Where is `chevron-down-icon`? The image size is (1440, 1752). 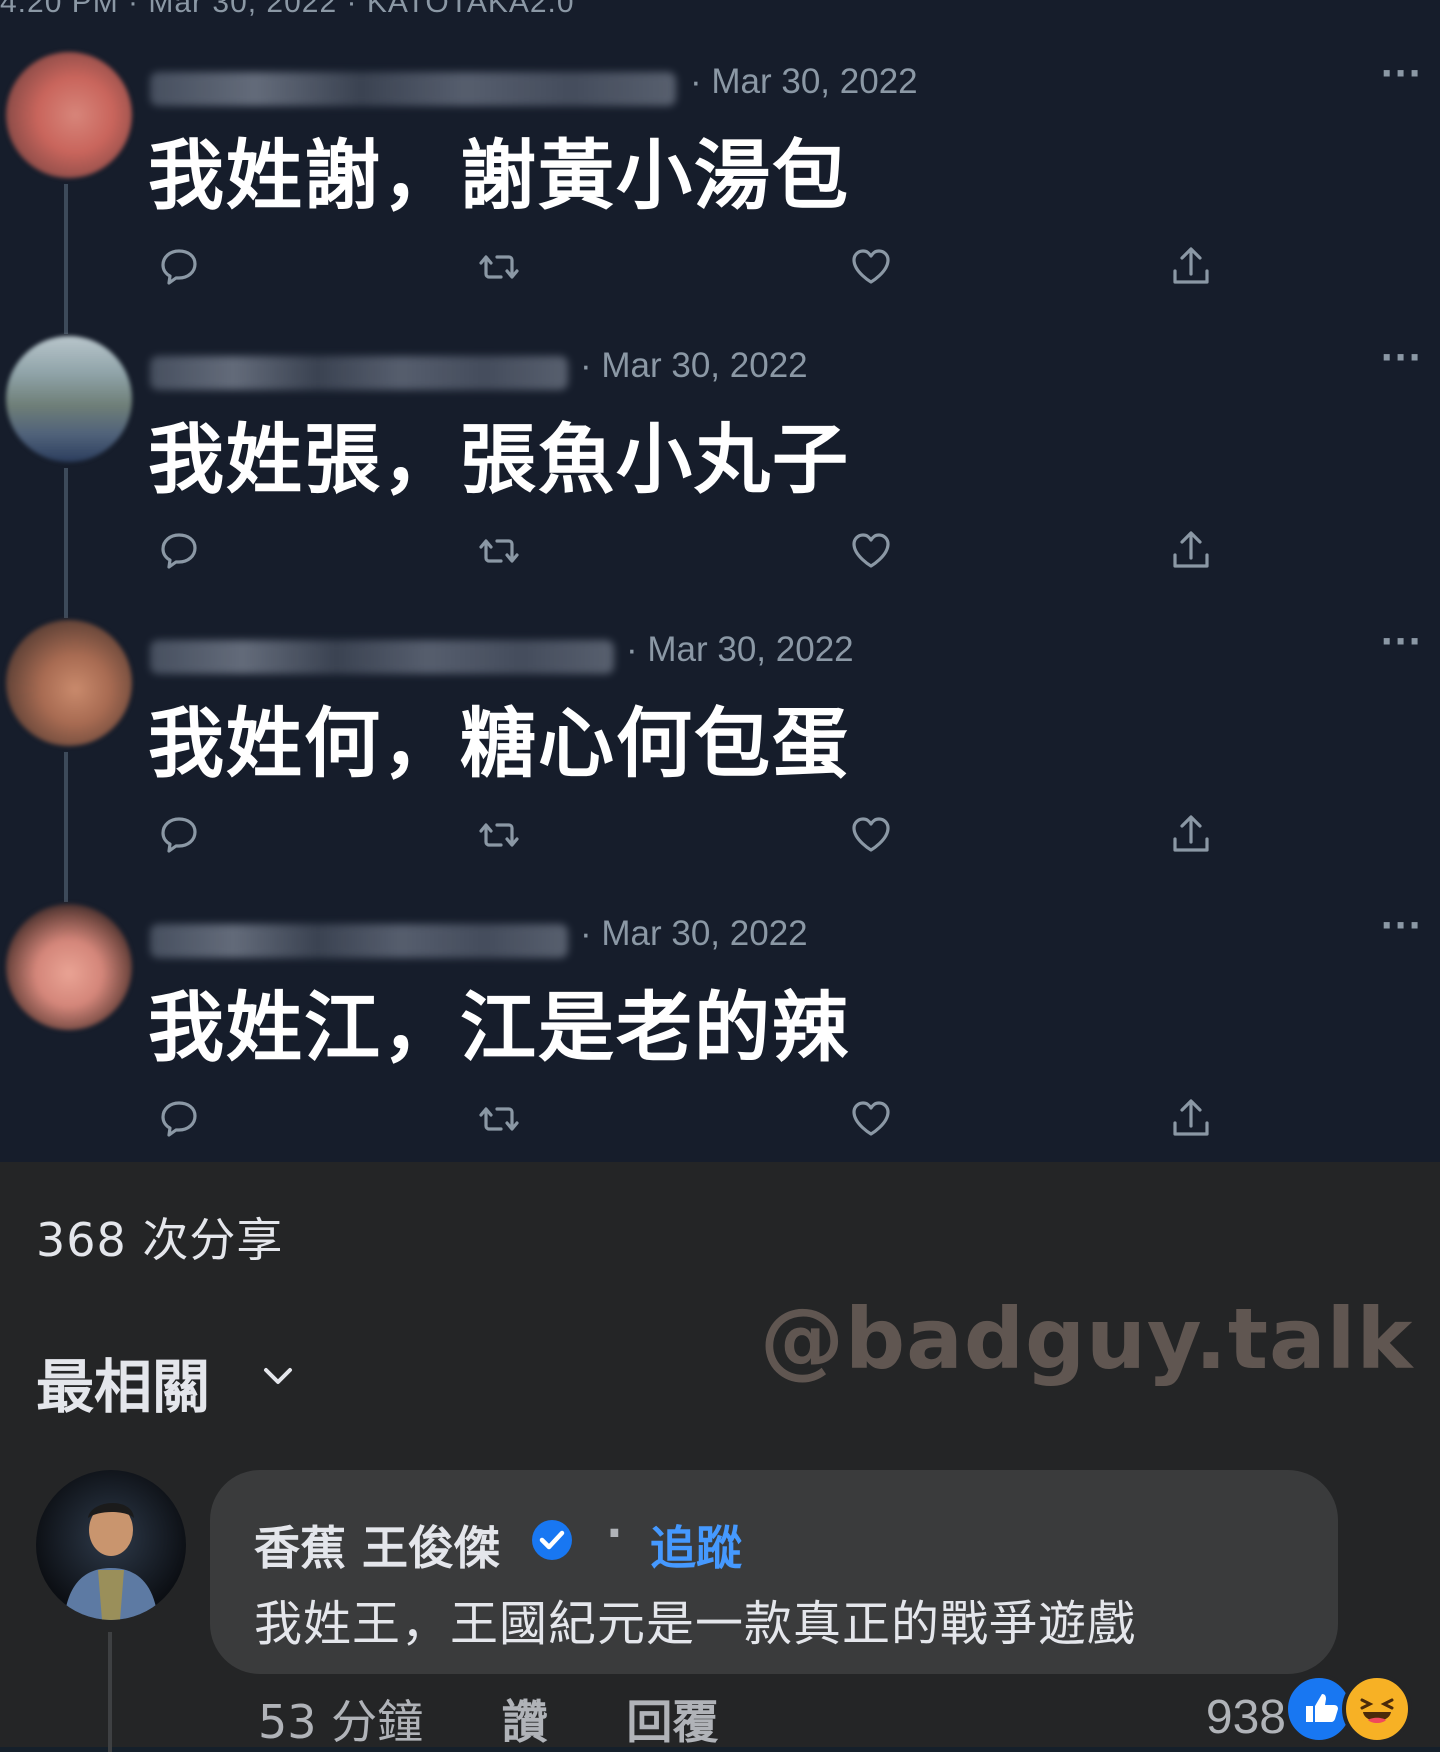
chevron-down-icon is located at coordinates (278, 1376).